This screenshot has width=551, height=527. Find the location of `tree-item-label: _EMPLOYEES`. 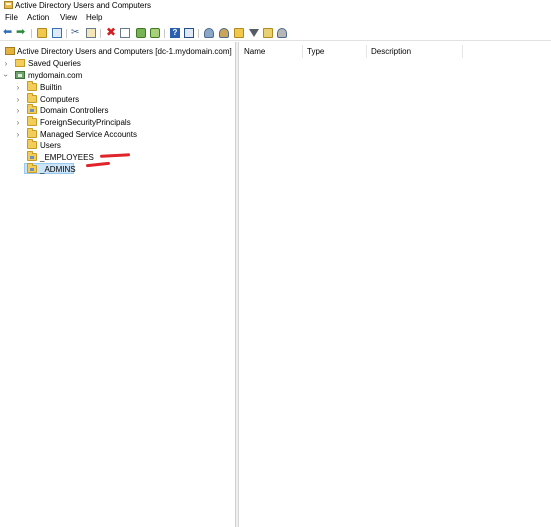

tree-item-label: _EMPLOYEES is located at coordinates (67, 157).